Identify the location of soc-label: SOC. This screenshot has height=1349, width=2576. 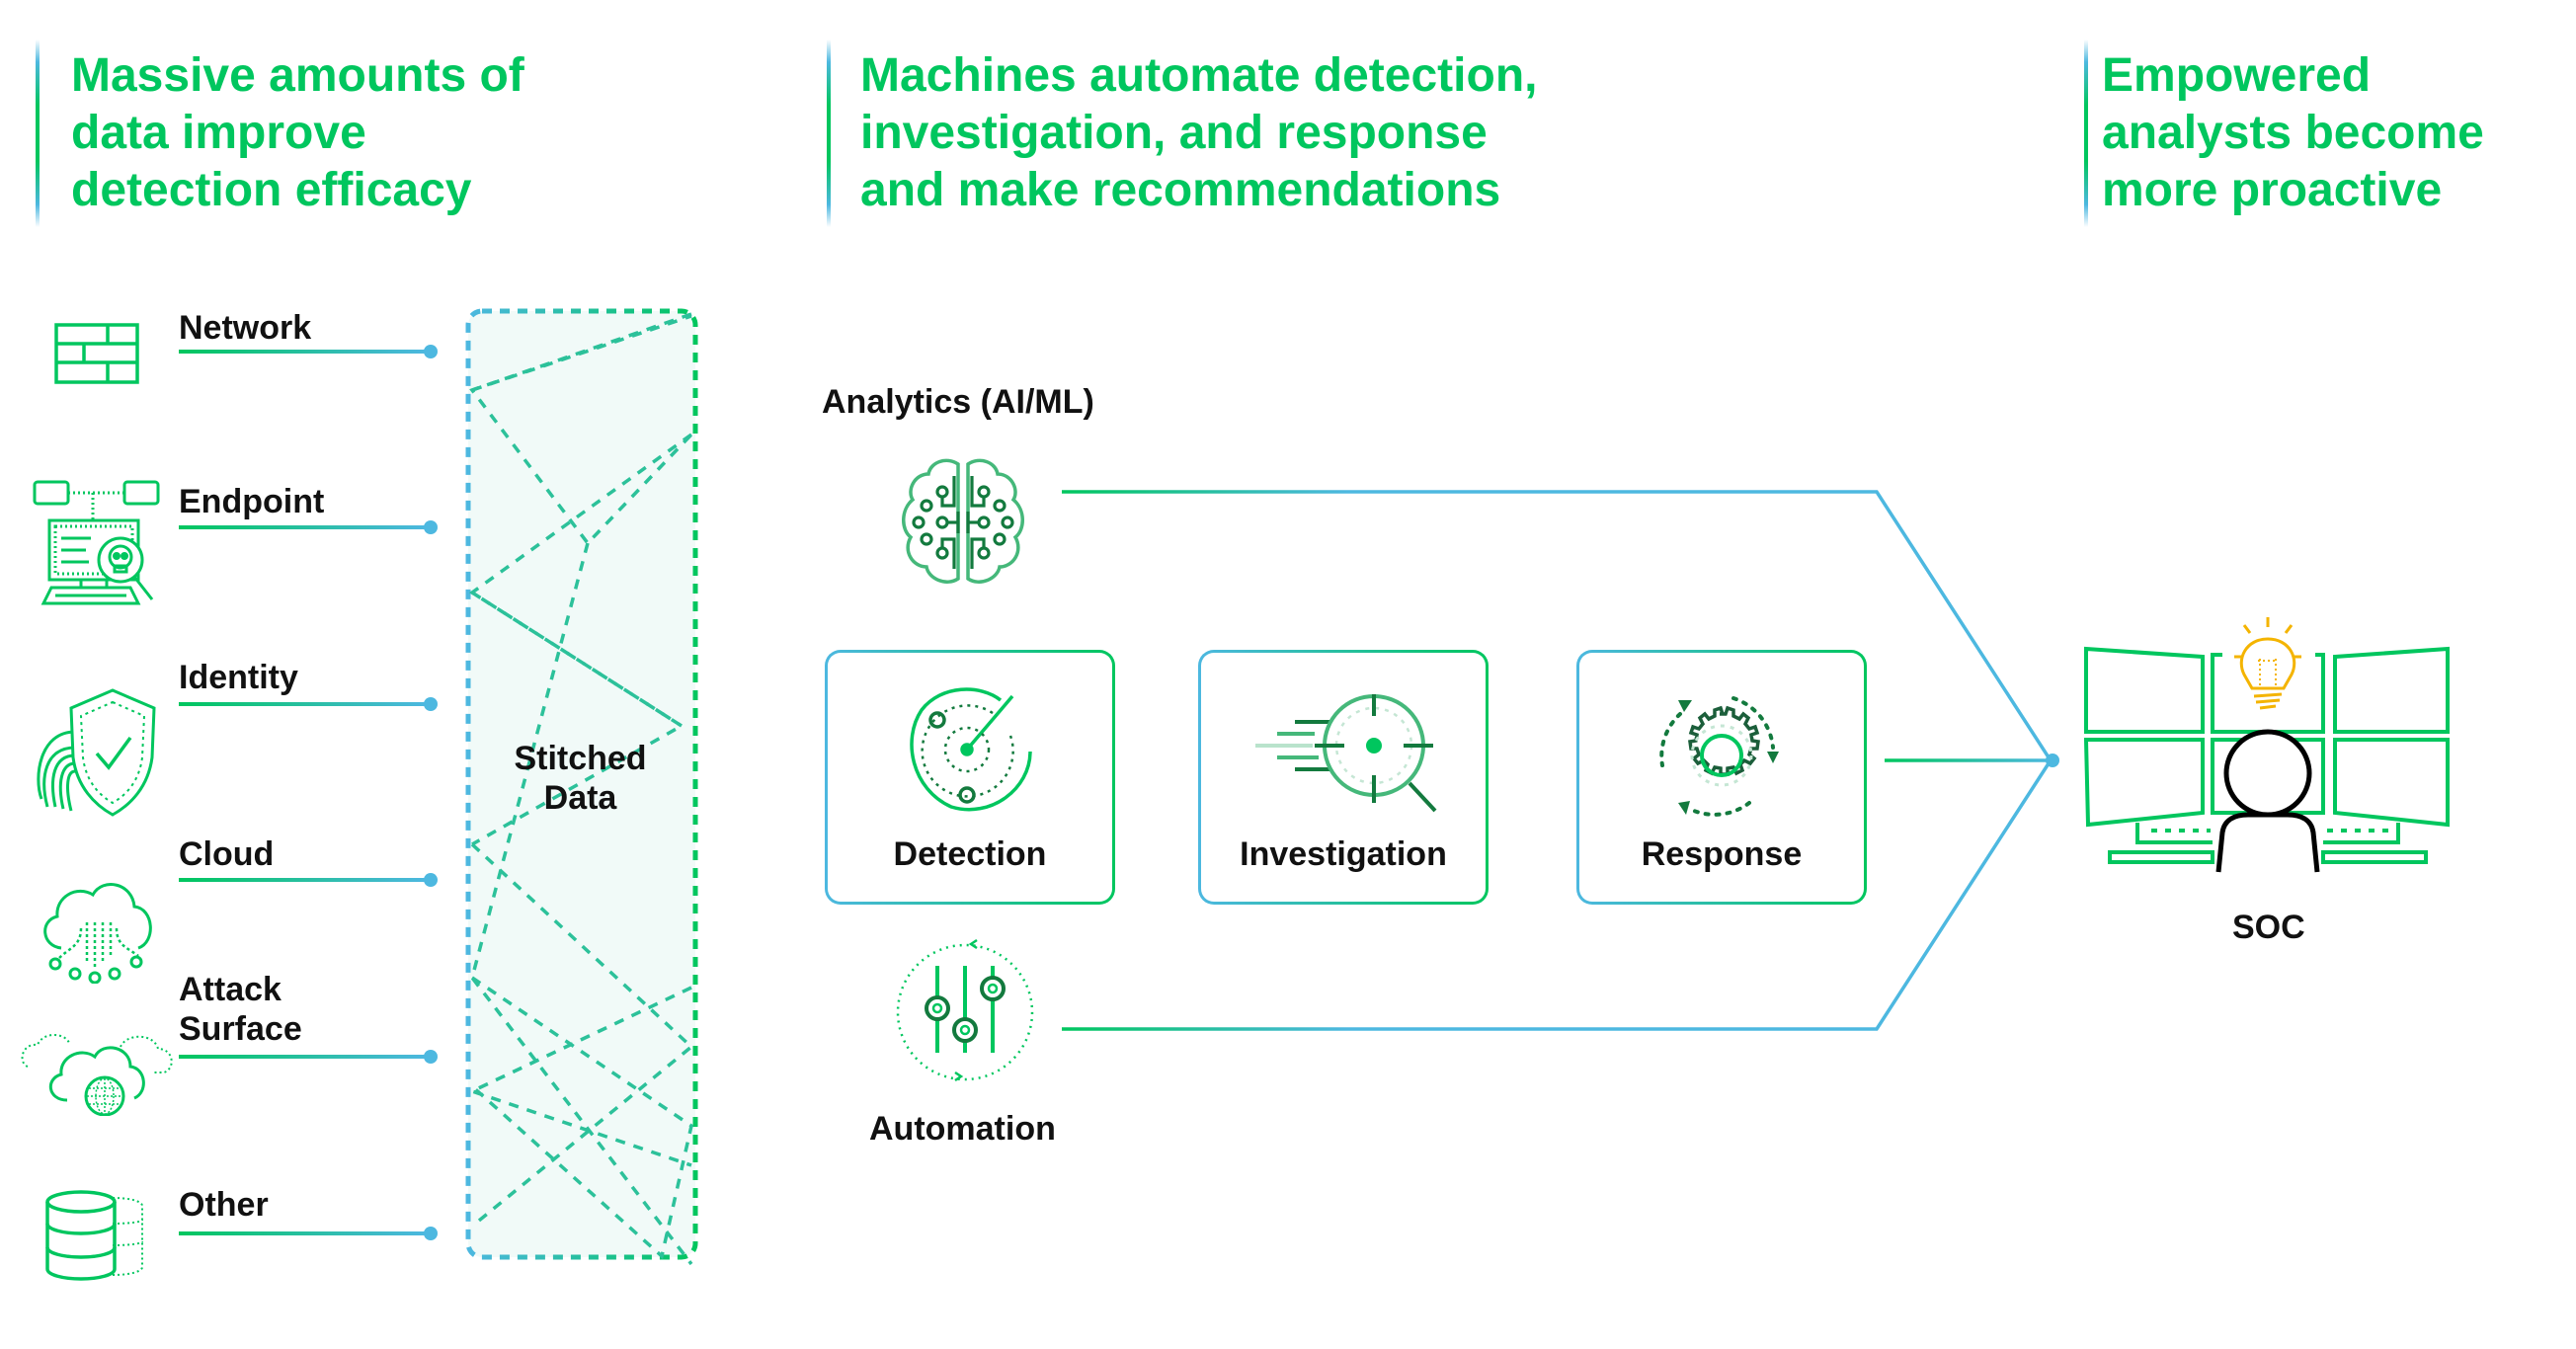
(2268, 928).